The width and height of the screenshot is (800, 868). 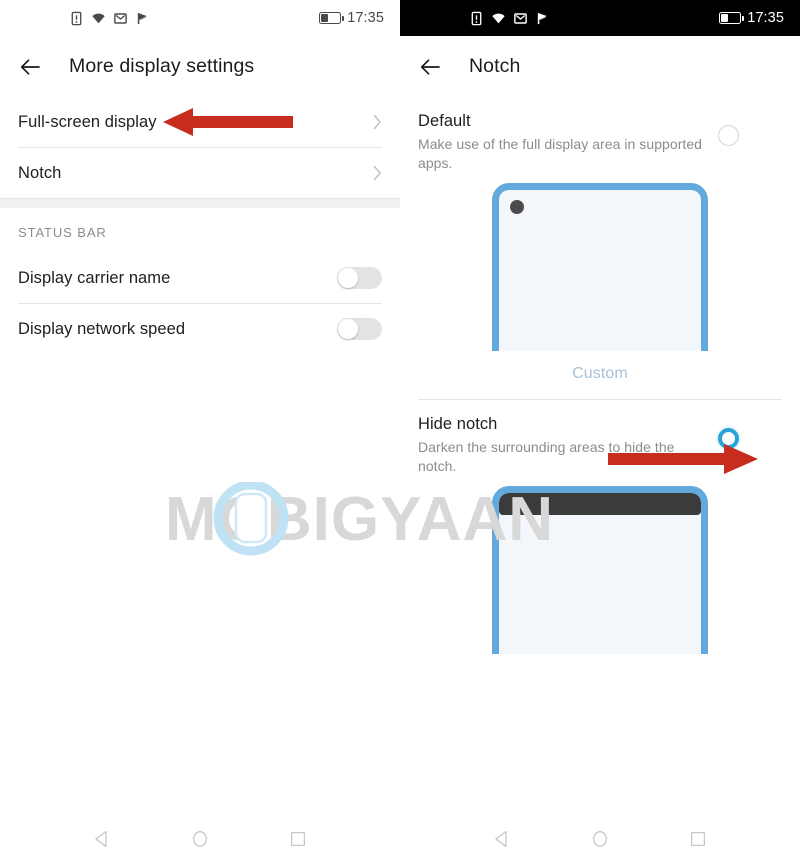 I want to click on status-bar-right-cluster-left: 17:35, so click(x=351, y=18).